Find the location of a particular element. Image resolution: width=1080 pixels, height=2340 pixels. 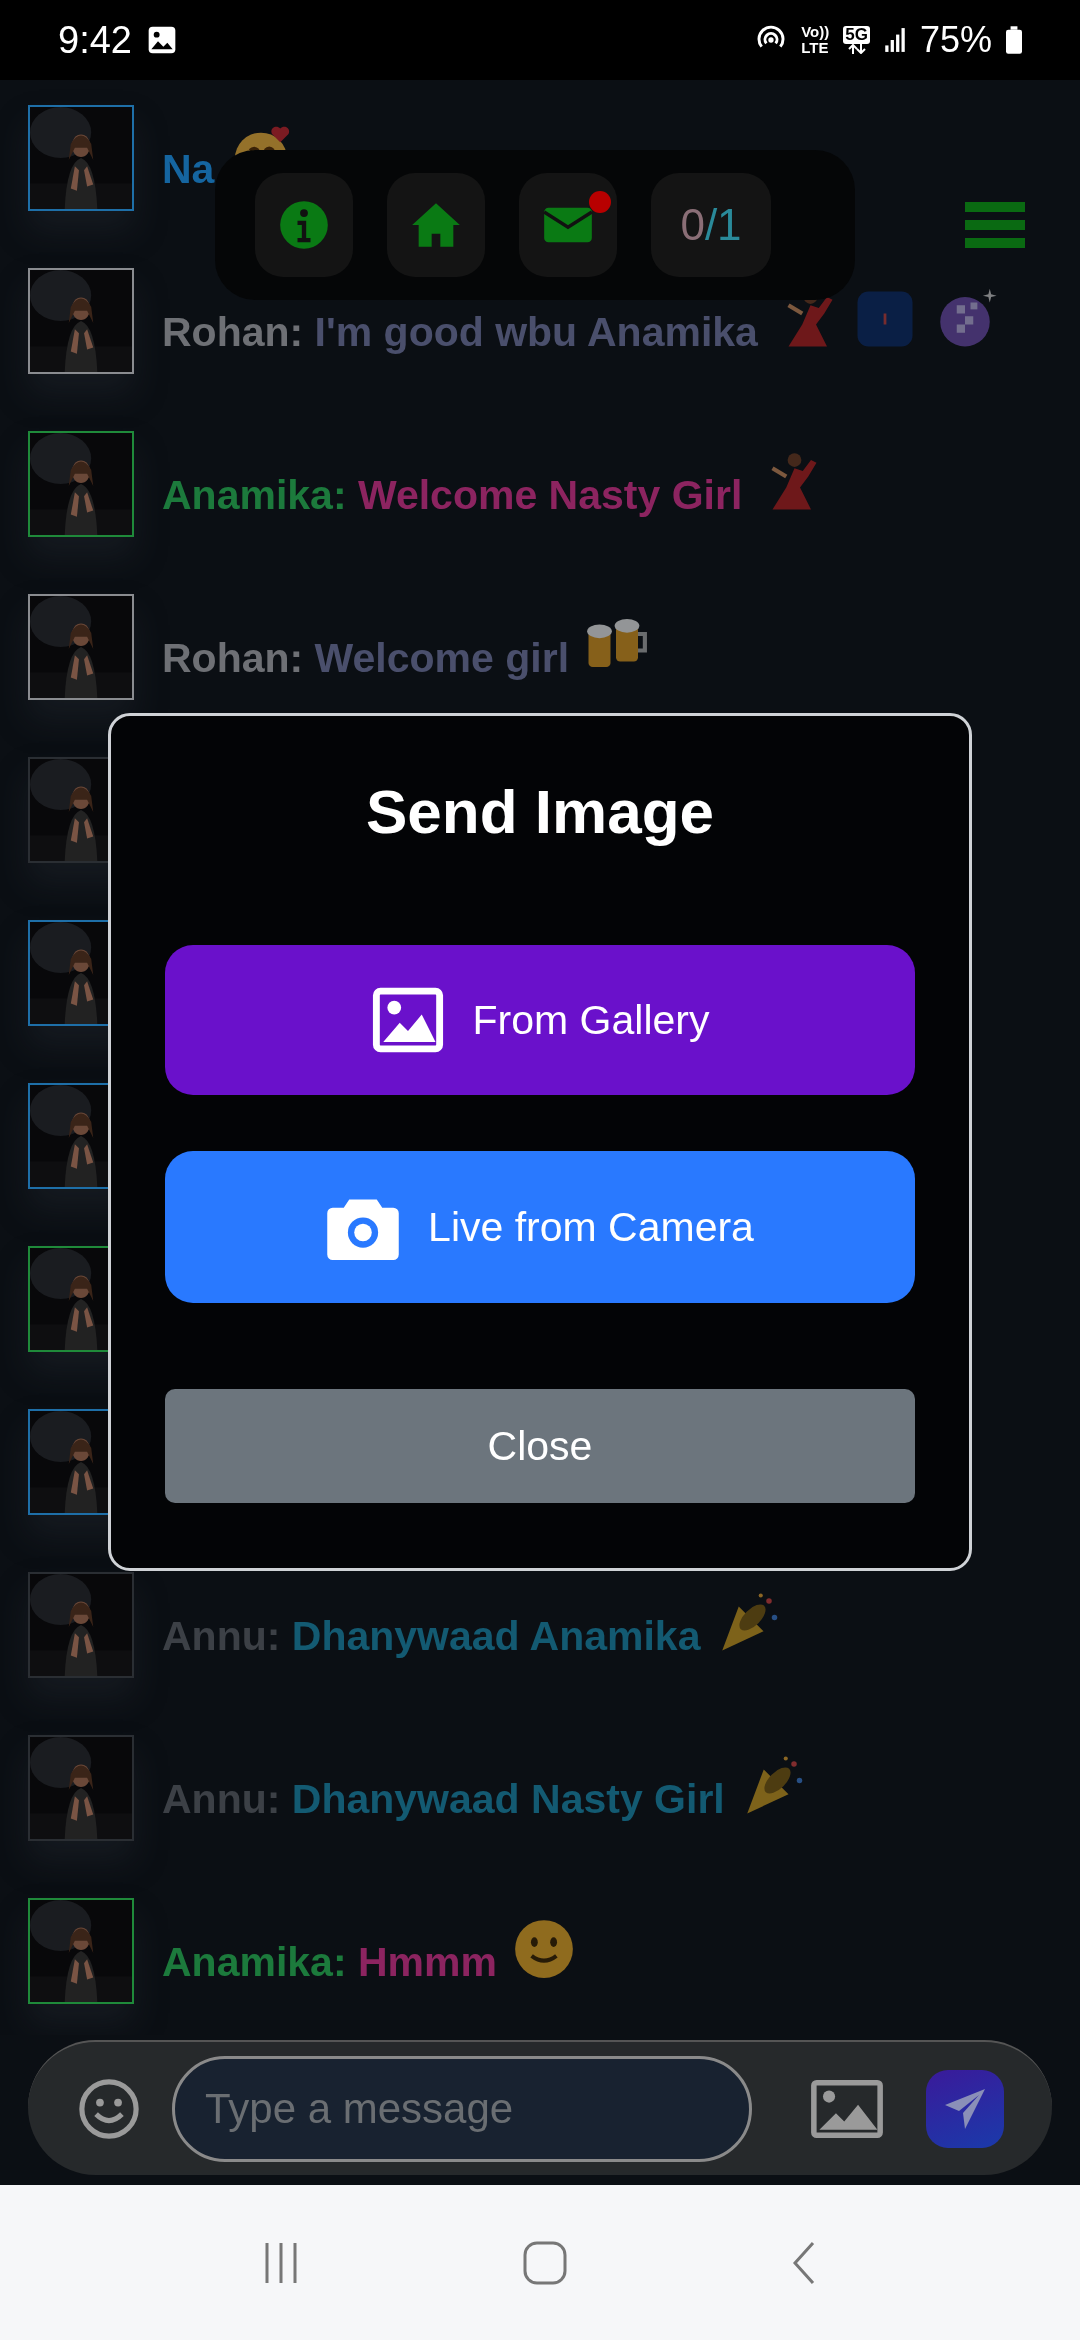

battery-percent: 75% is located at coordinates (955, 40).